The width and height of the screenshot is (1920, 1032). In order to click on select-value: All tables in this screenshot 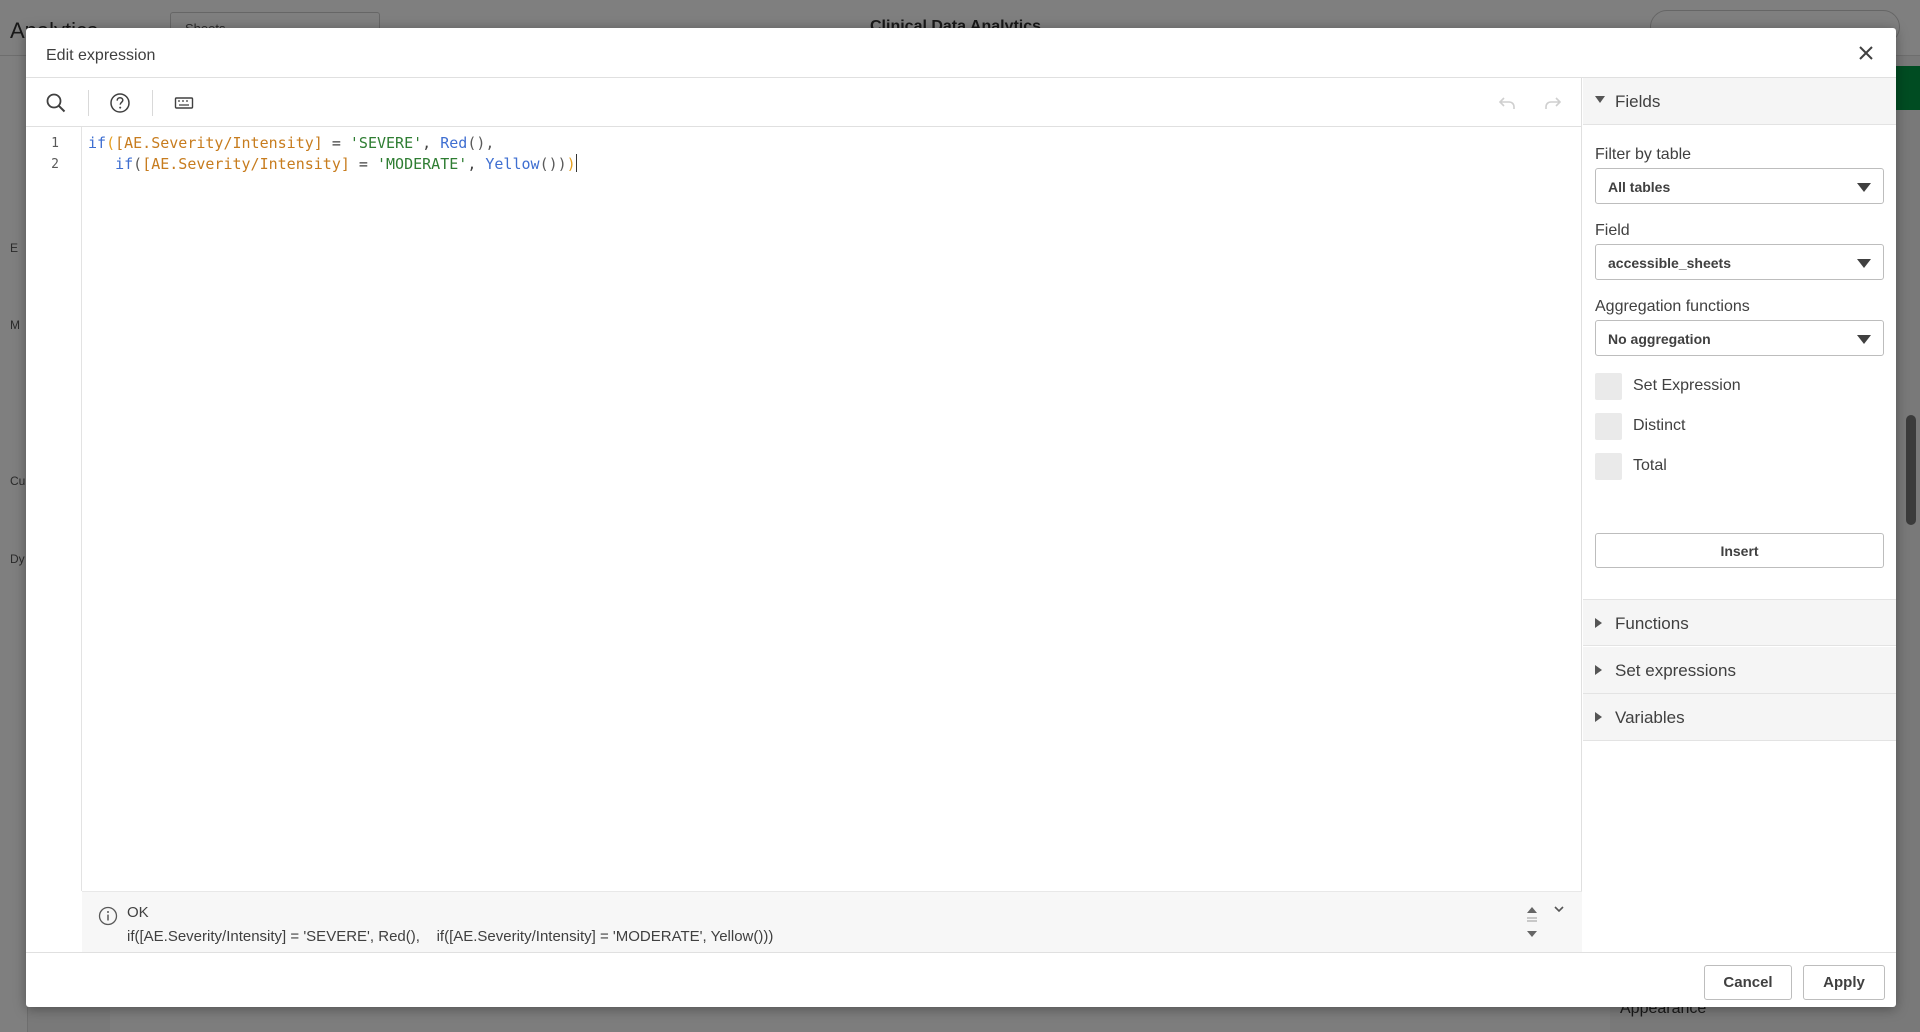, I will do `click(1639, 187)`.